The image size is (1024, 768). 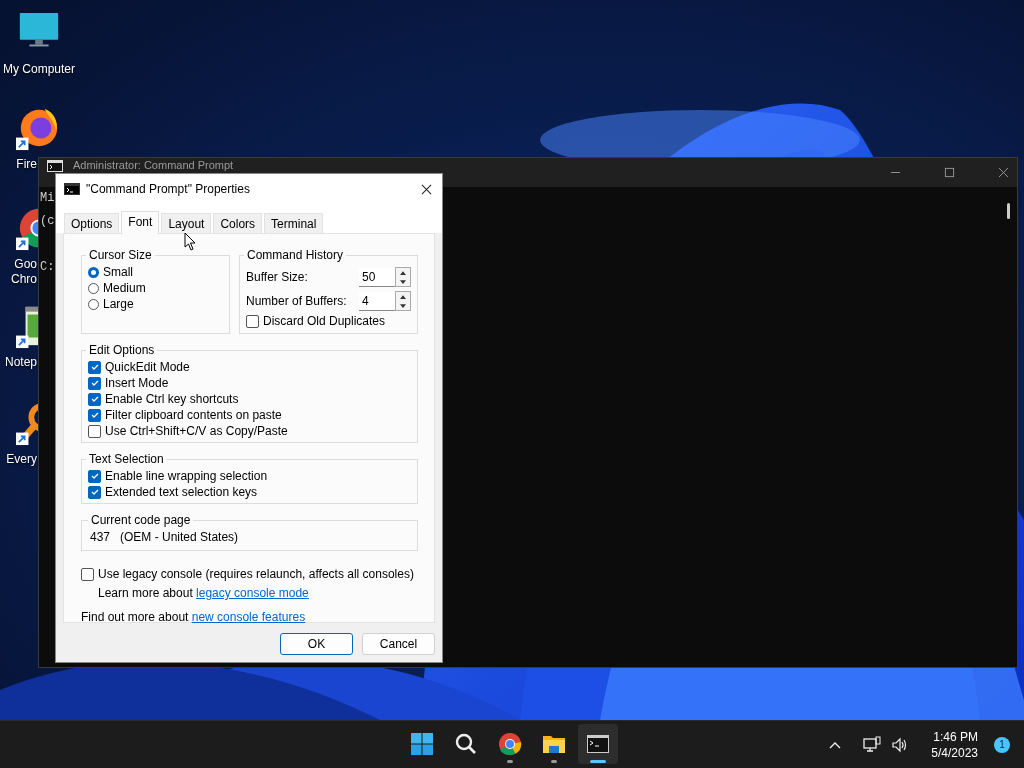 What do you see at coordinates (47, 221) in the screenshot?
I see `console-text: (c` at bounding box center [47, 221].